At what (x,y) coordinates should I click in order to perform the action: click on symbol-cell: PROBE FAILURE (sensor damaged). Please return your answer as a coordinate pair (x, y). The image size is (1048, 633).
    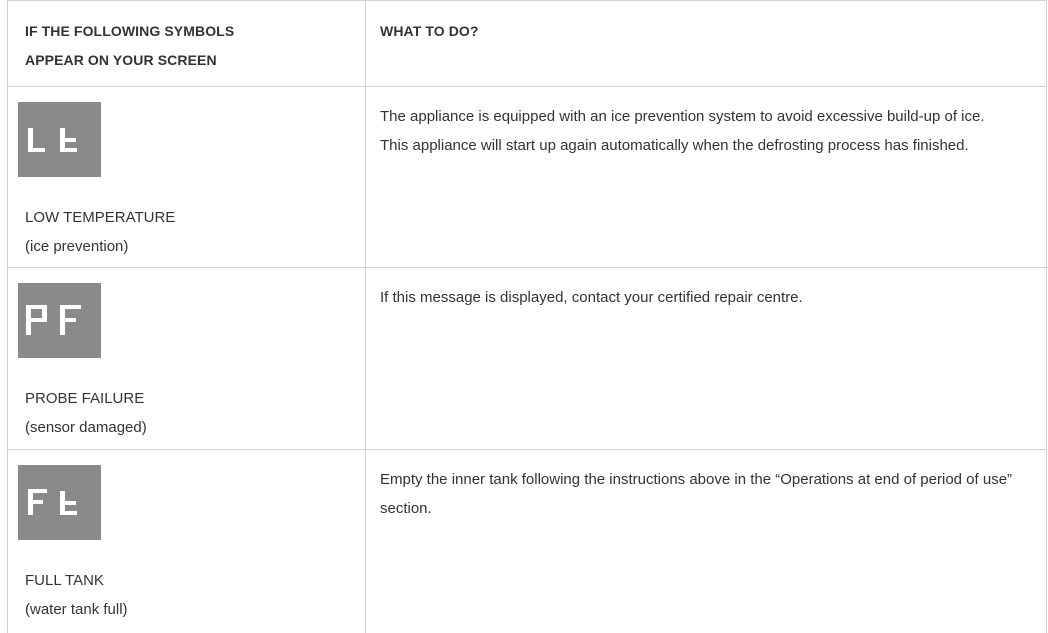
    Looking at the image, I should click on (187, 358).